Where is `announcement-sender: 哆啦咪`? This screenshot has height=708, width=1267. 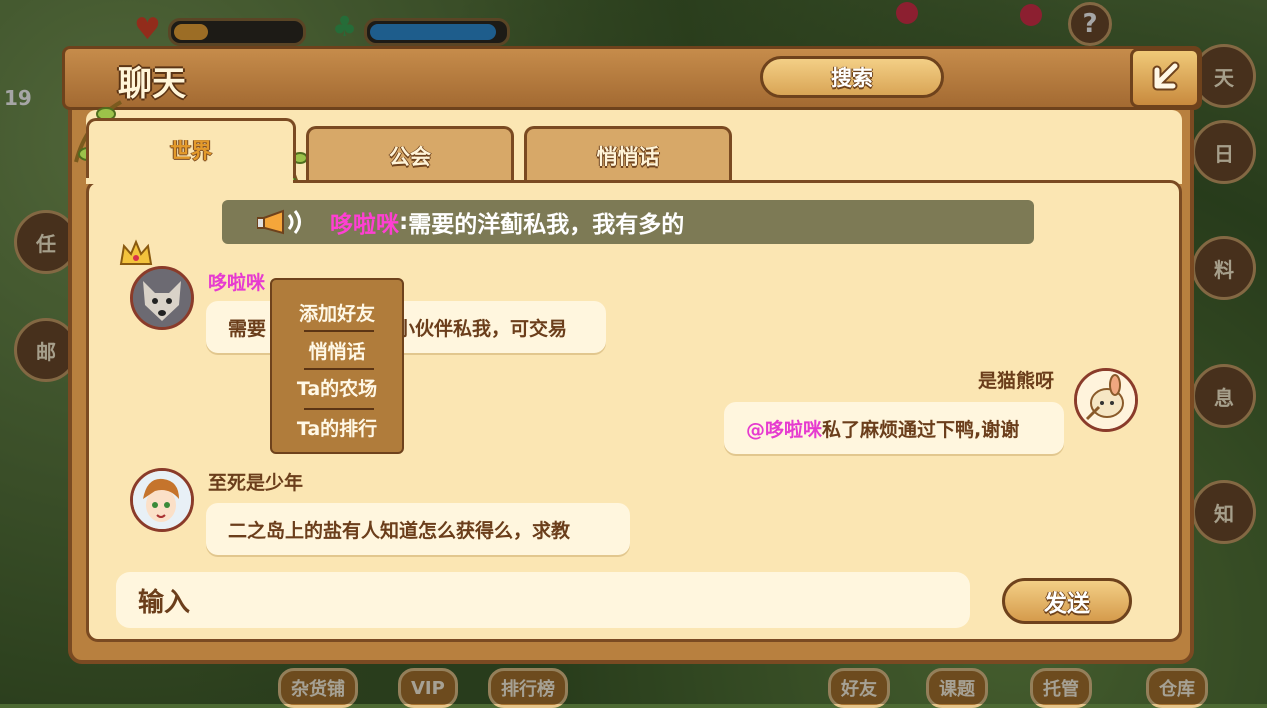
announcement-sender: 哆啦咪 is located at coordinates (364, 222).